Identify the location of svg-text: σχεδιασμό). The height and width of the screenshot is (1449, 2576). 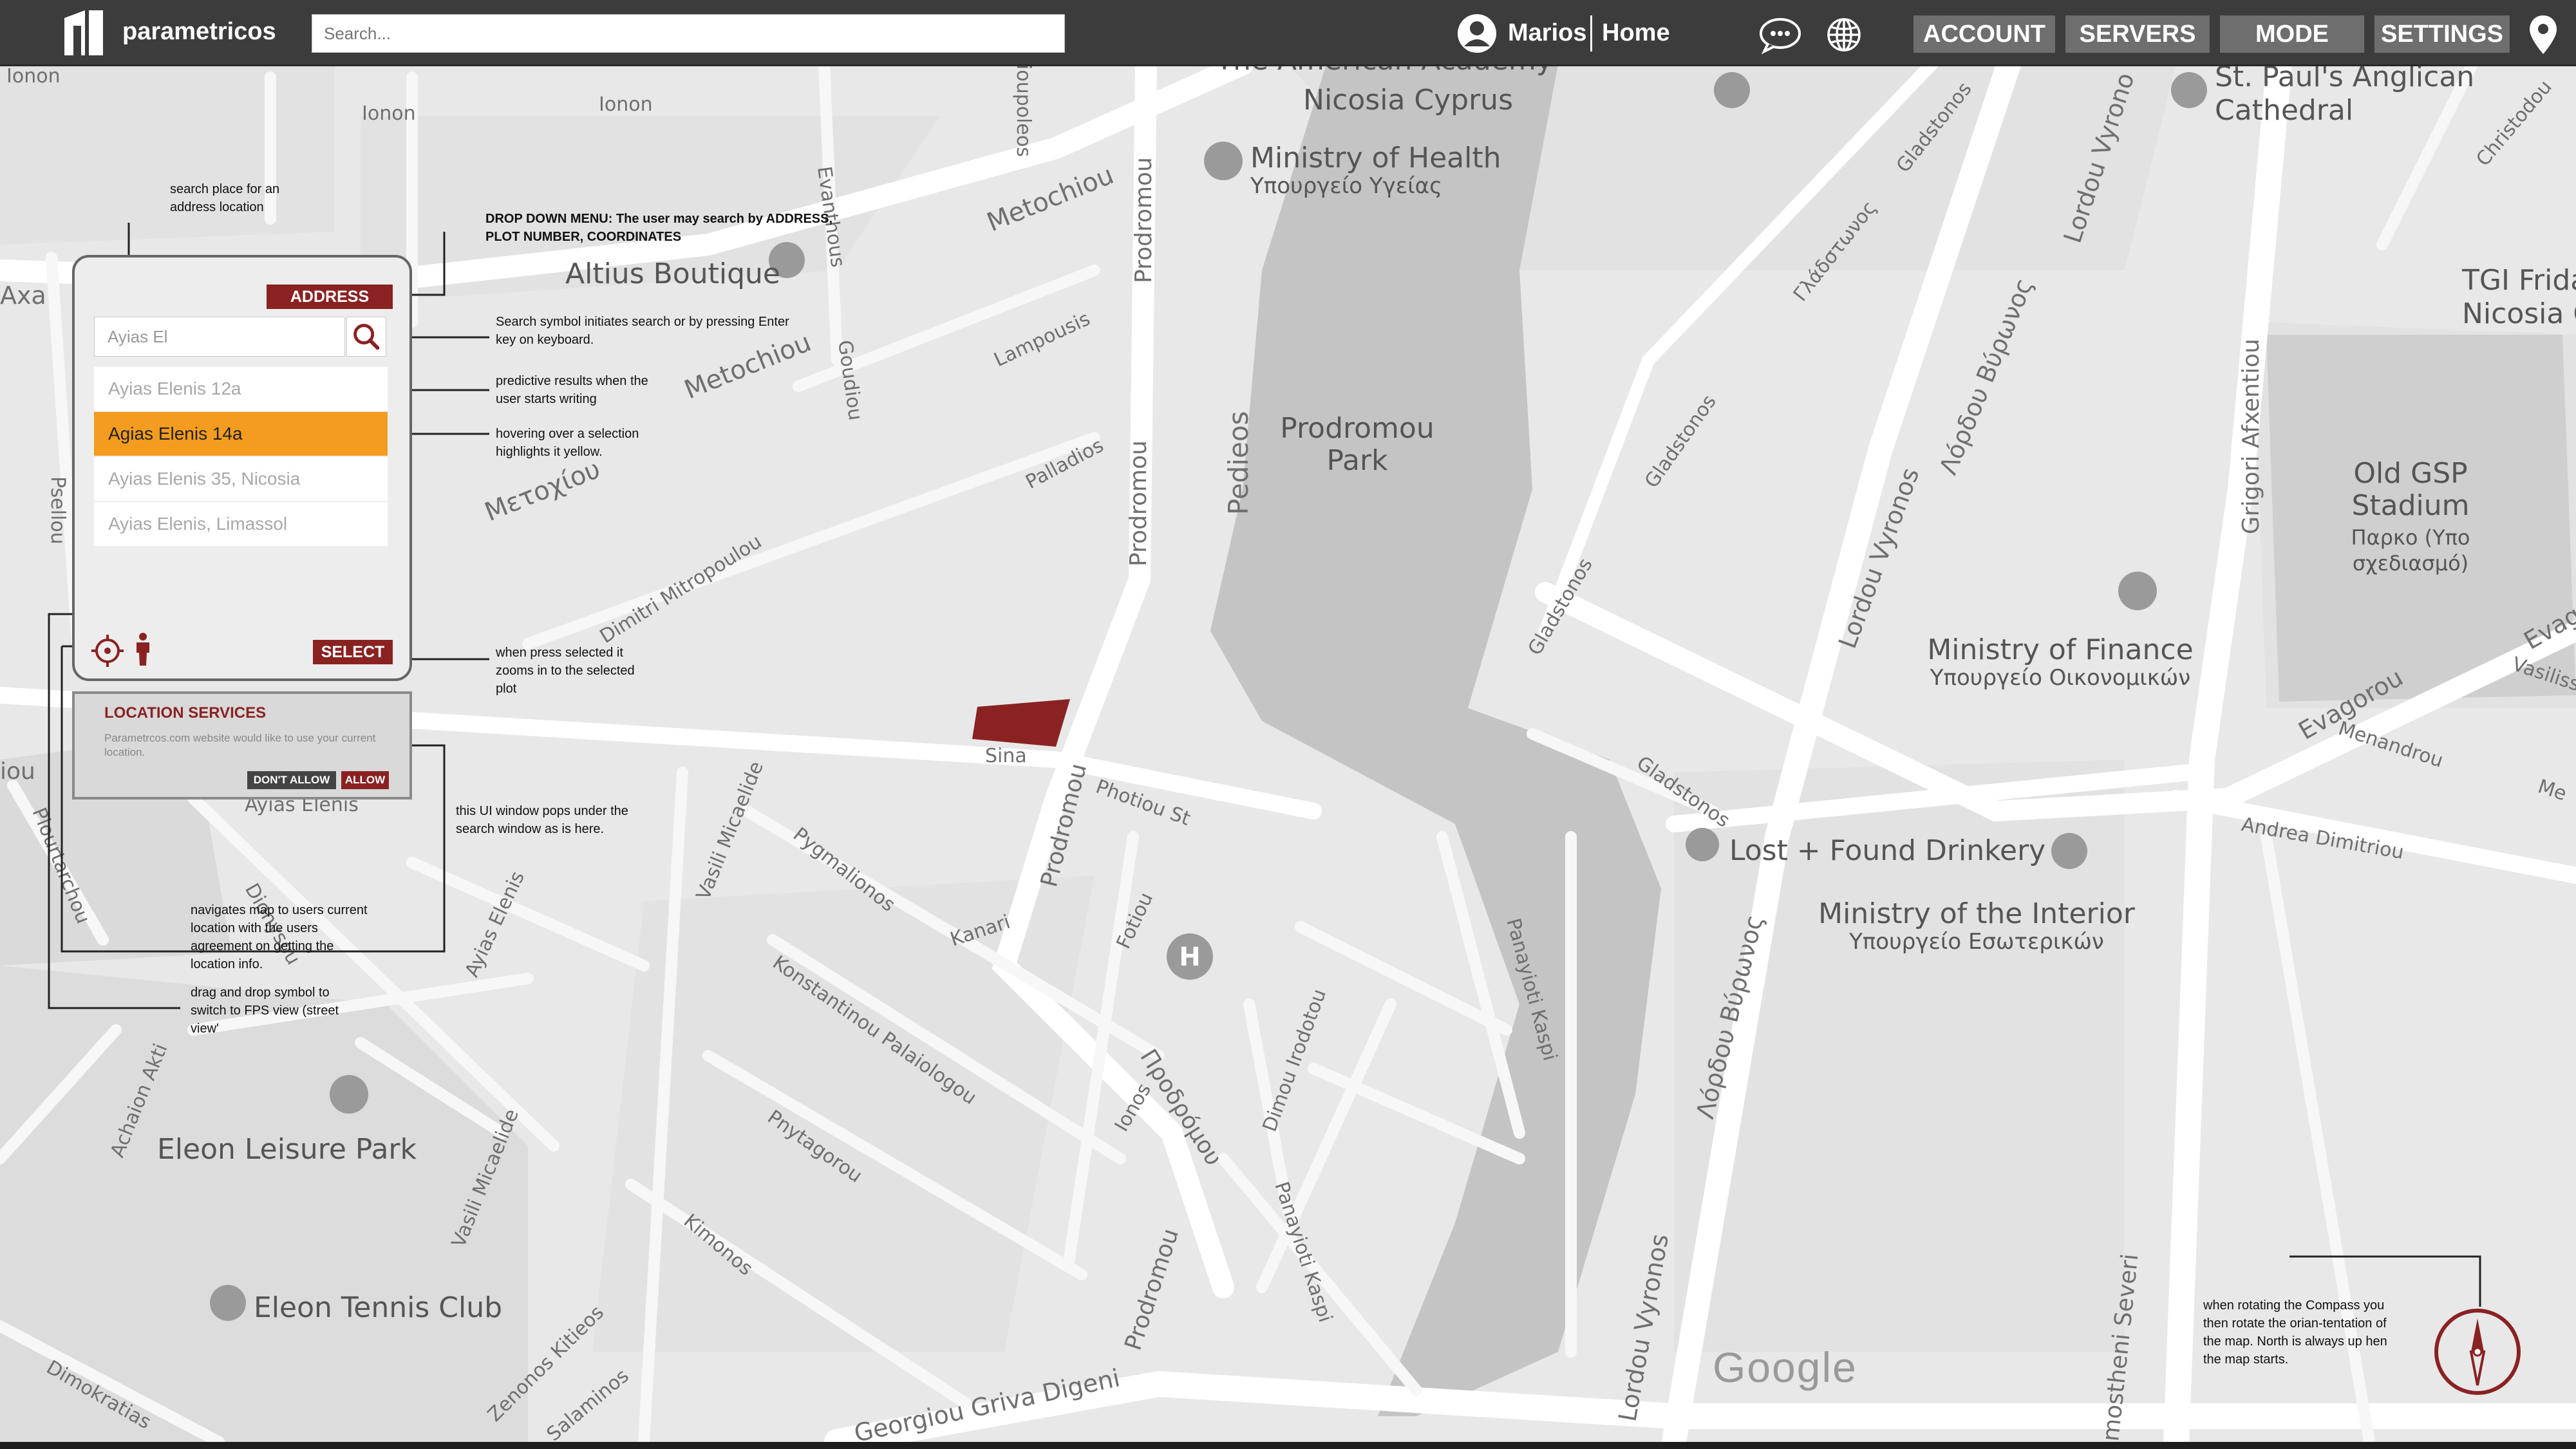
(2410, 563).